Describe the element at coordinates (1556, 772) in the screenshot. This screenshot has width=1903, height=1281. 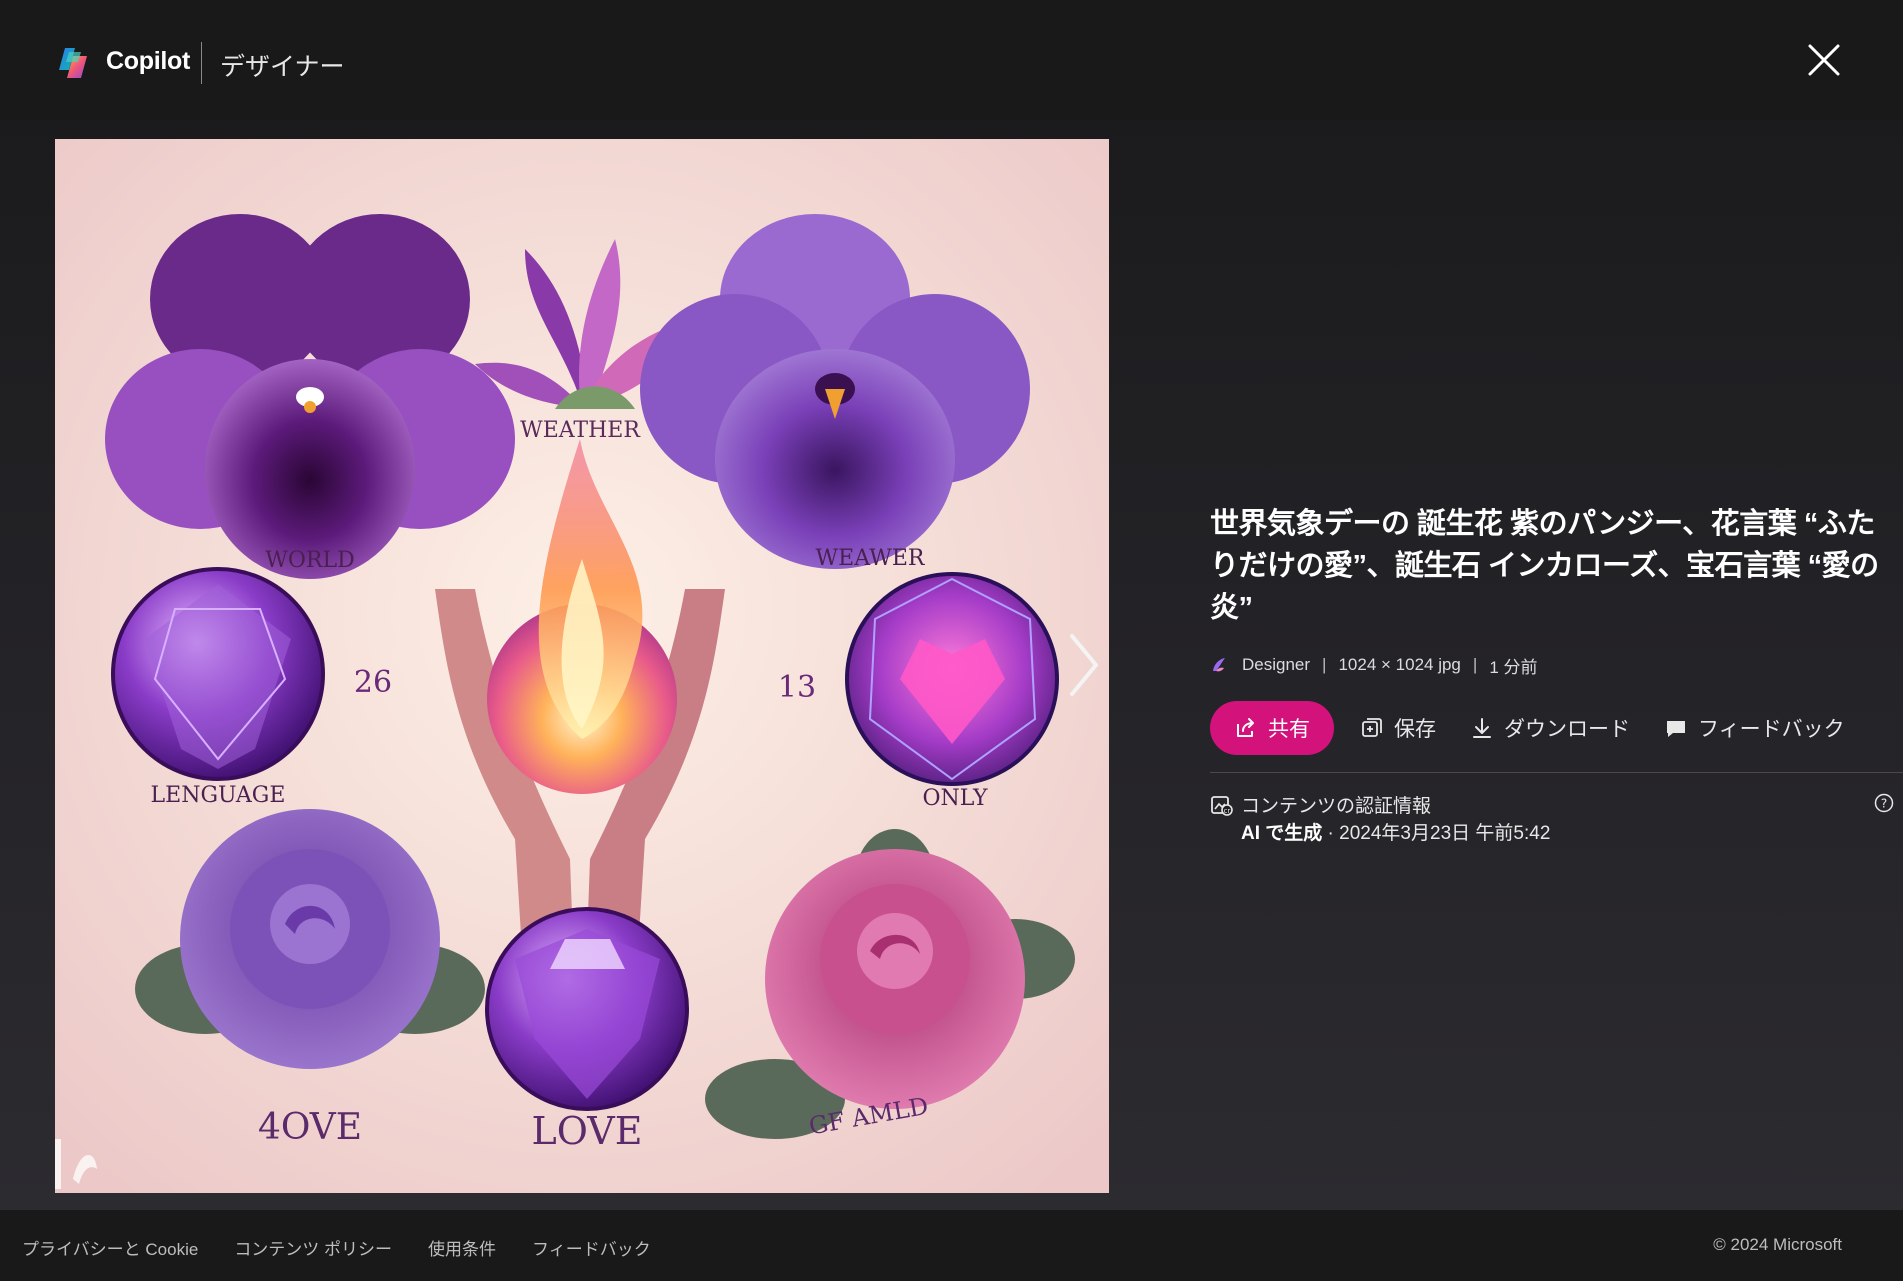
I see `section-divider` at that location.